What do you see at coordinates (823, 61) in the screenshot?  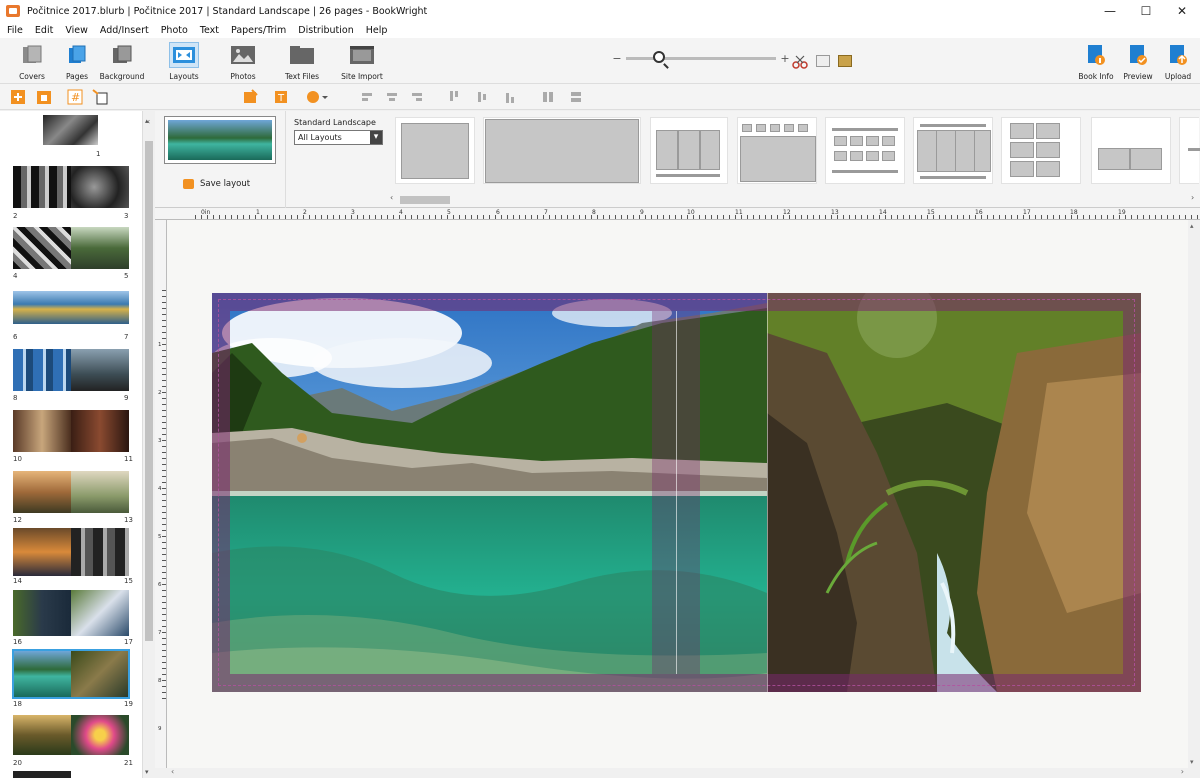 I see `grid-view-icon` at bounding box center [823, 61].